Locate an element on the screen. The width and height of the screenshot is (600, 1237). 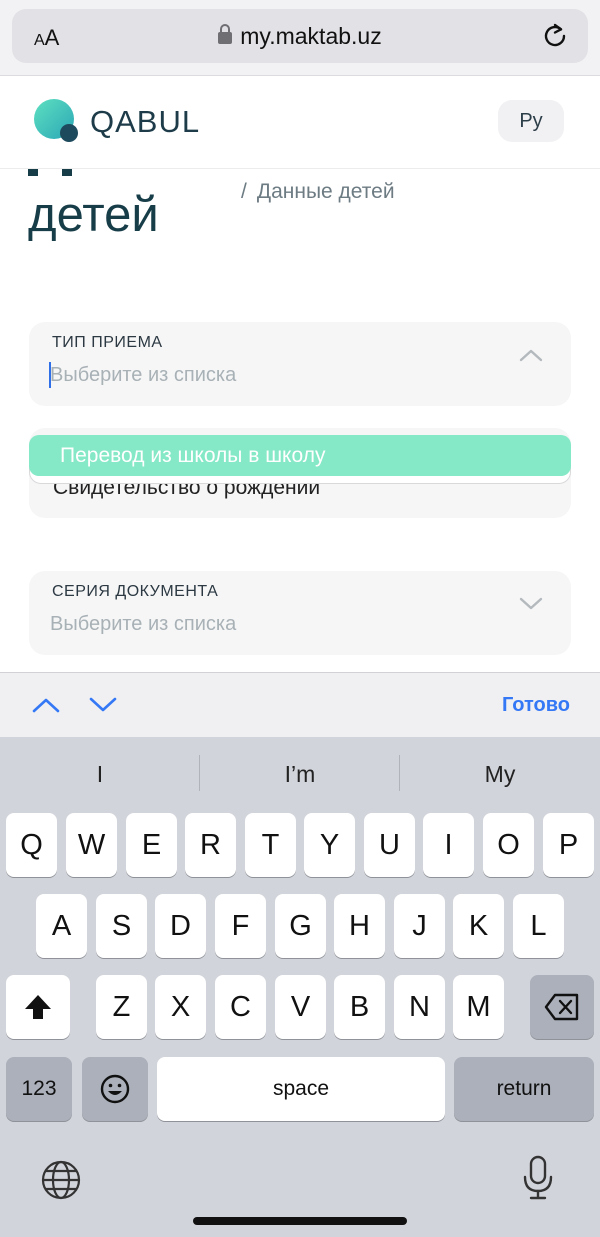
lock-icon is located at coordinates (225, 34).